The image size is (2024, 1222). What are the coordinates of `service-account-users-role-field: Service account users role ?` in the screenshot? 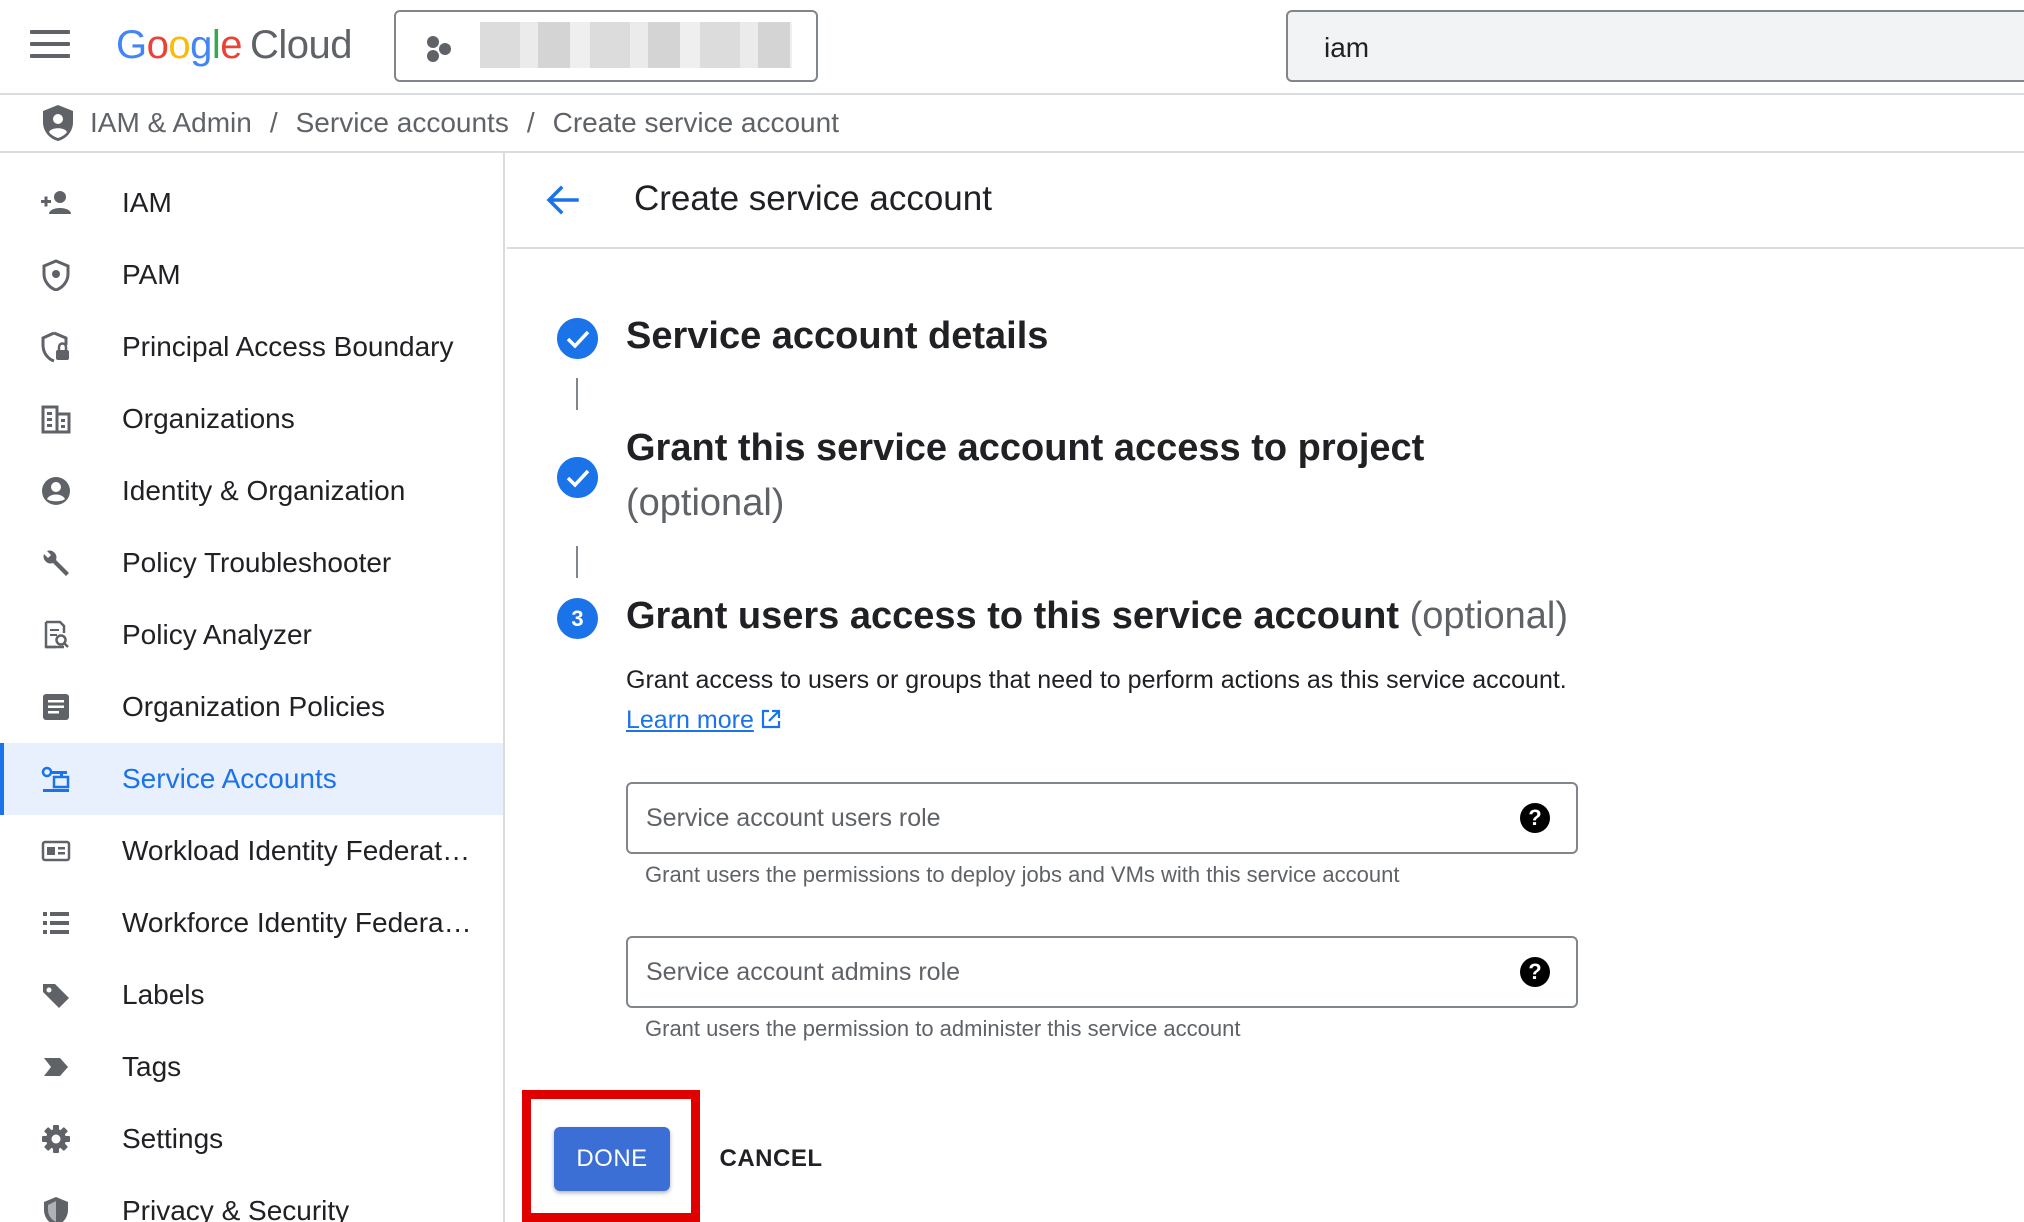 It's located at (1102, 818).